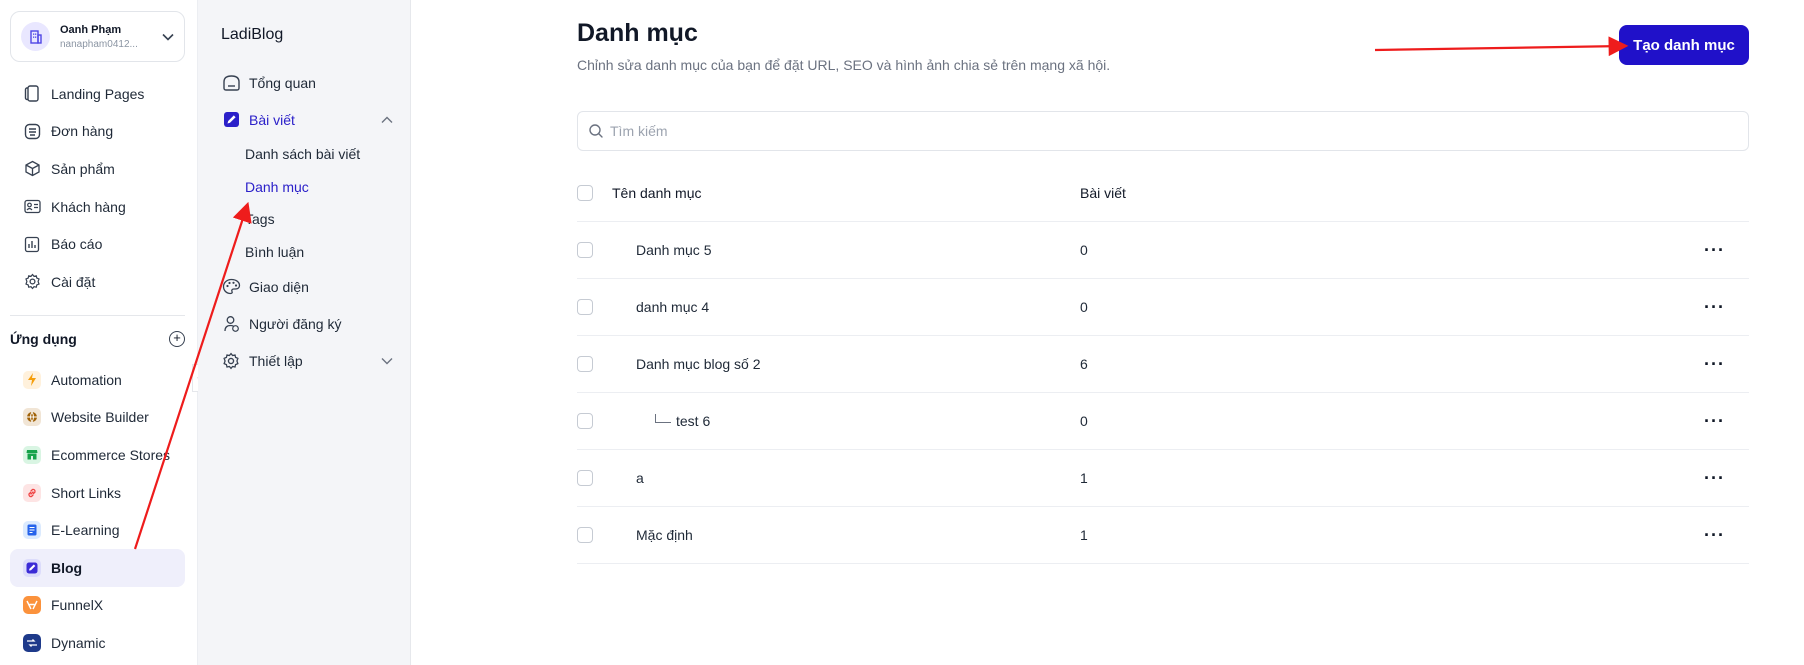 The height and width of the screenshot is (665, 1804). What do you see at coordinates (97, 315) in the screenshot?
I see `sidebar-divider` at bounding box center [97, 315].